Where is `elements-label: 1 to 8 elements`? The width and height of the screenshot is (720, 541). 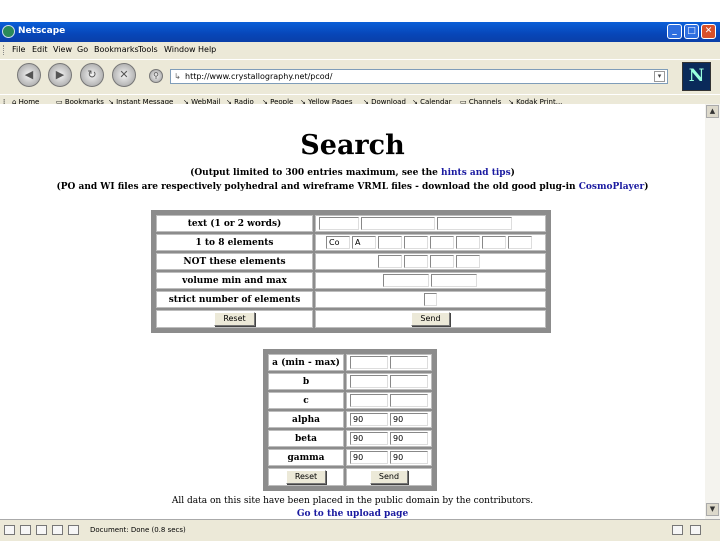 elements-label: 1 to 8 elements is located at coordinates (234, 242).